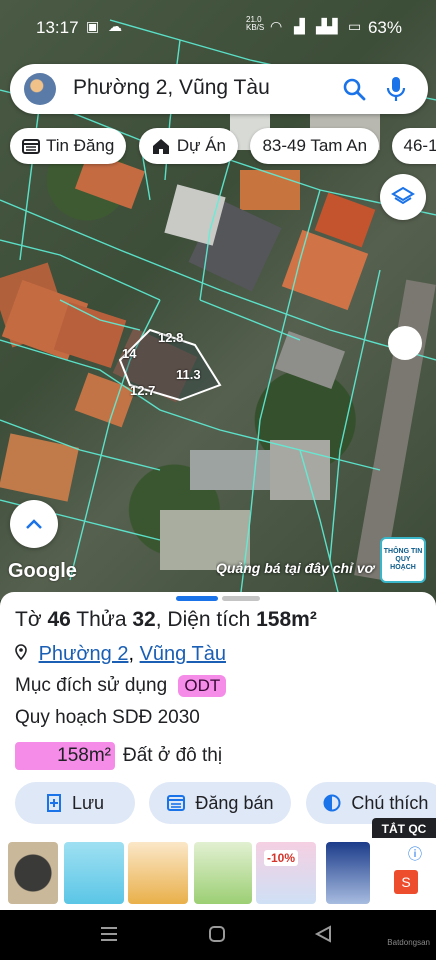 This screenshot has height=960, width=436. What do you see at coordinates (286, 619) in the screenshot?
I see `area-value: 158m²` at bounding box center [286, 619].